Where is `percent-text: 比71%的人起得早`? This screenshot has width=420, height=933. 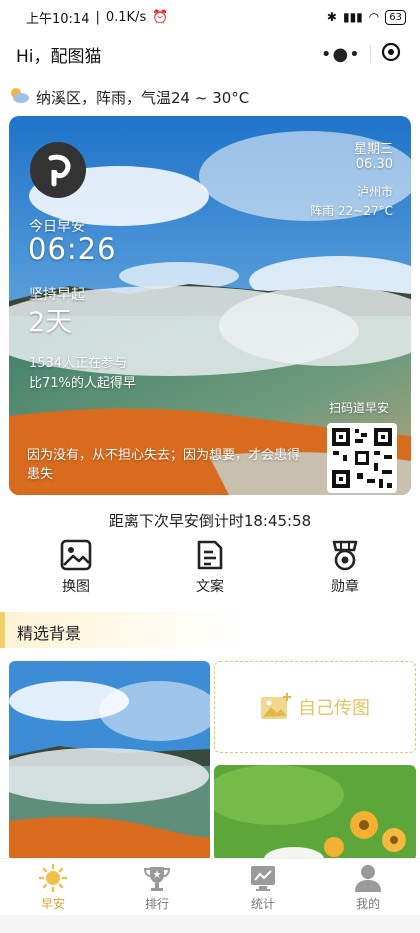
percent-text: 比71%的人起得早 is located at coordinates (82, 383).